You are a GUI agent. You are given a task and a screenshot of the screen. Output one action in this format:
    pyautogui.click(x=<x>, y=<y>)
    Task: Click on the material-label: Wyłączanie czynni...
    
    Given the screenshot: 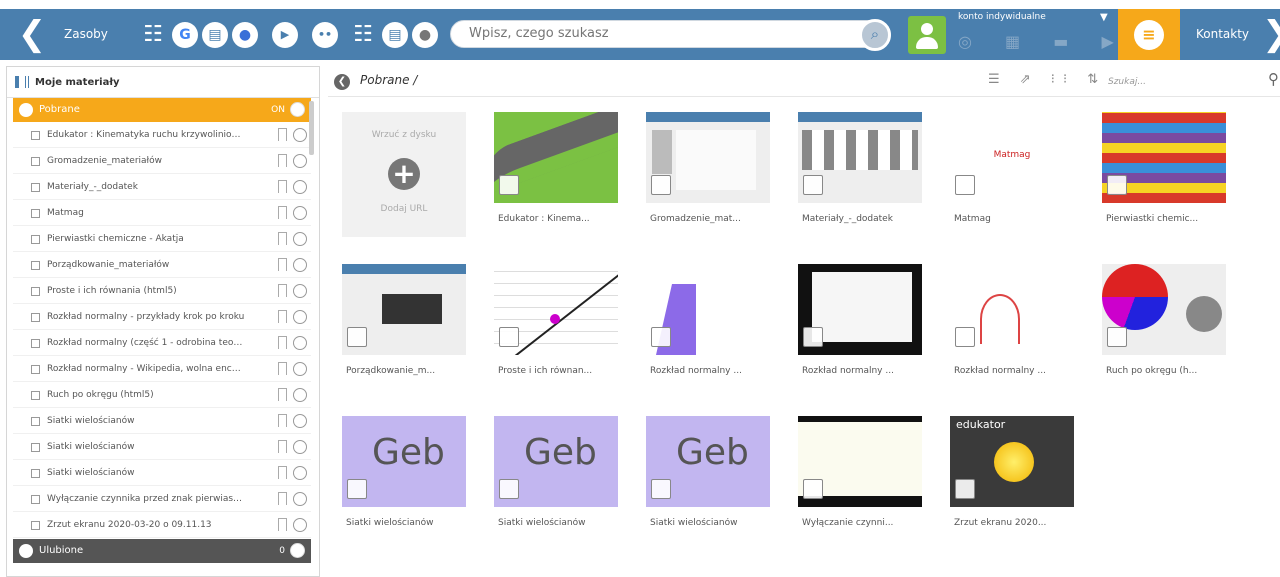 What is the action you would take?
    pyautogui.click(x=862, y=523)
    